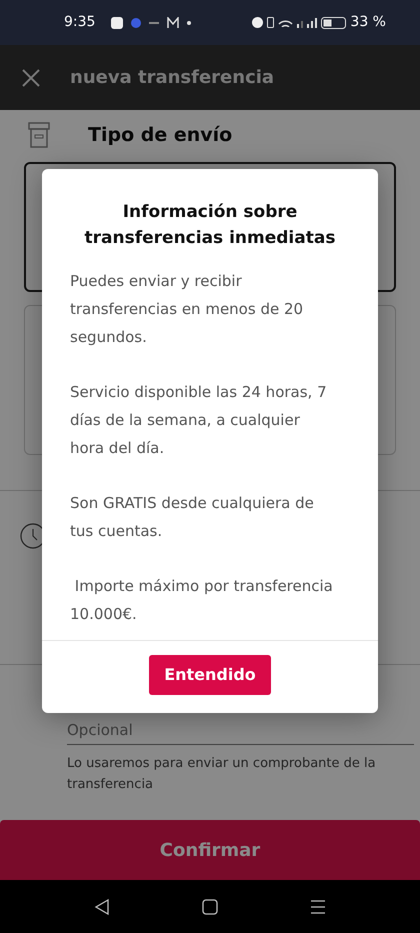 This screenshot has height=933, width=420. I want to click on status-time: 9:35, so click(80, 22).